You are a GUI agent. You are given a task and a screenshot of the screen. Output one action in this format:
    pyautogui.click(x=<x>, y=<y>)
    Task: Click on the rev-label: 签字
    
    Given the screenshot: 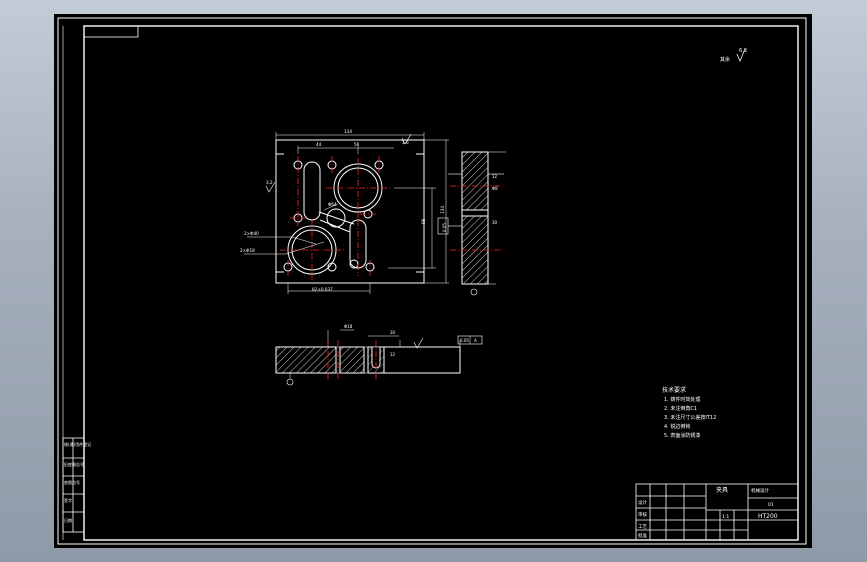 What is the action you would take?
    pyautogui.click(x=68, y=500)
    